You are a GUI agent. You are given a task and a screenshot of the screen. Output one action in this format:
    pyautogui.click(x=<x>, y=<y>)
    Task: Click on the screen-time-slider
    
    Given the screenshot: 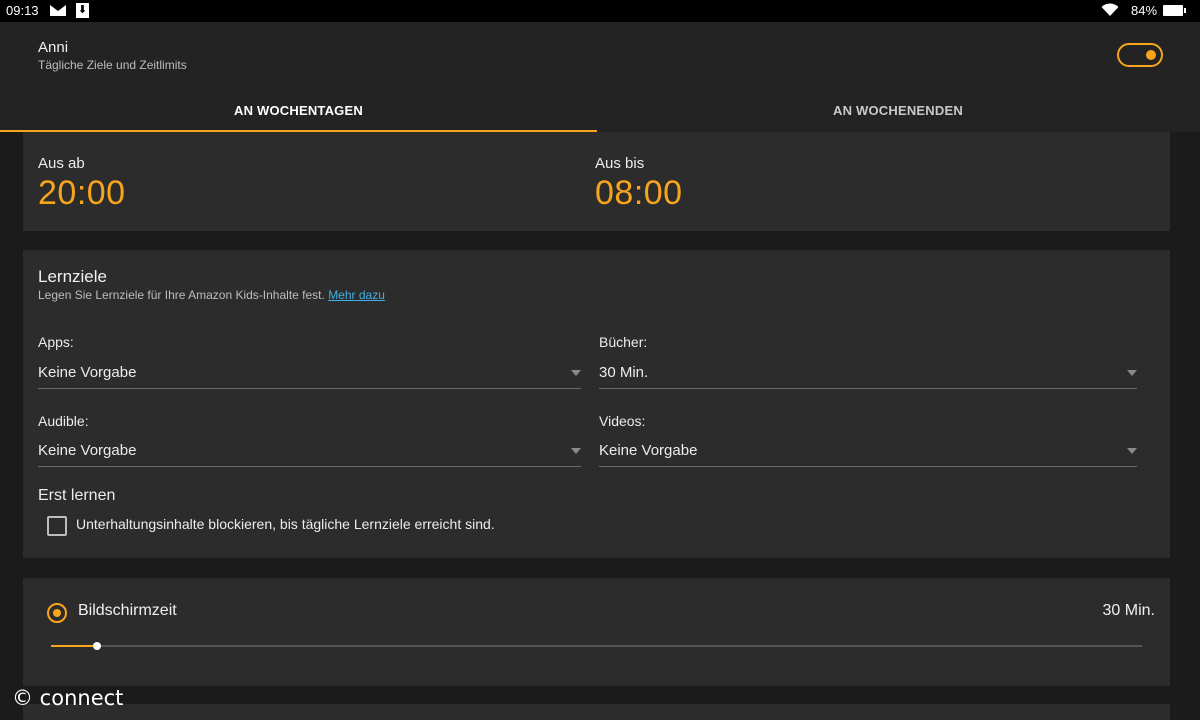 What is the action you would take?
    pyautogui.click(x=596, y=646)
    